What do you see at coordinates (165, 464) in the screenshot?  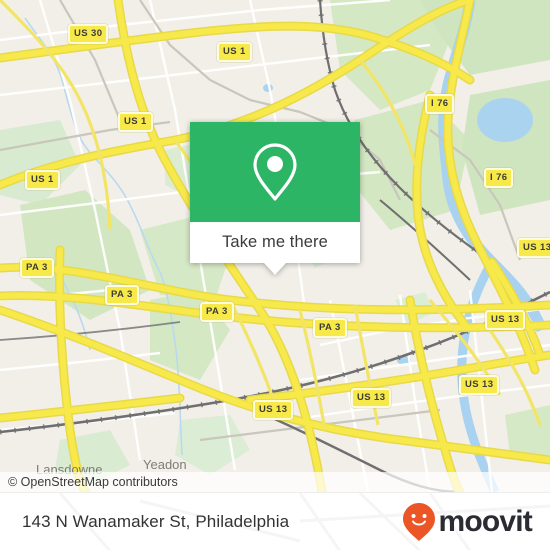 I see `place-label: Yeadon` at bounding box center [165, 464].